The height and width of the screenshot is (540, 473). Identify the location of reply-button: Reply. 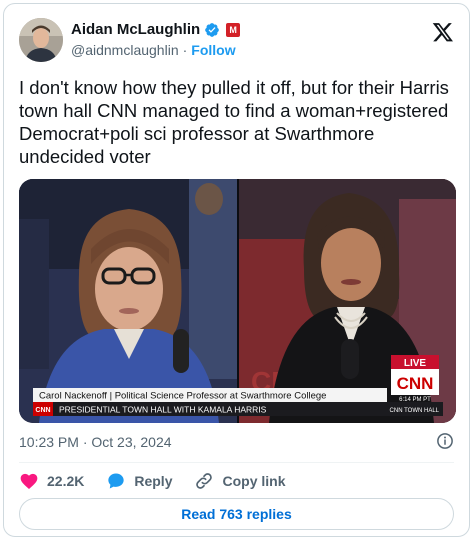
(139, 481).